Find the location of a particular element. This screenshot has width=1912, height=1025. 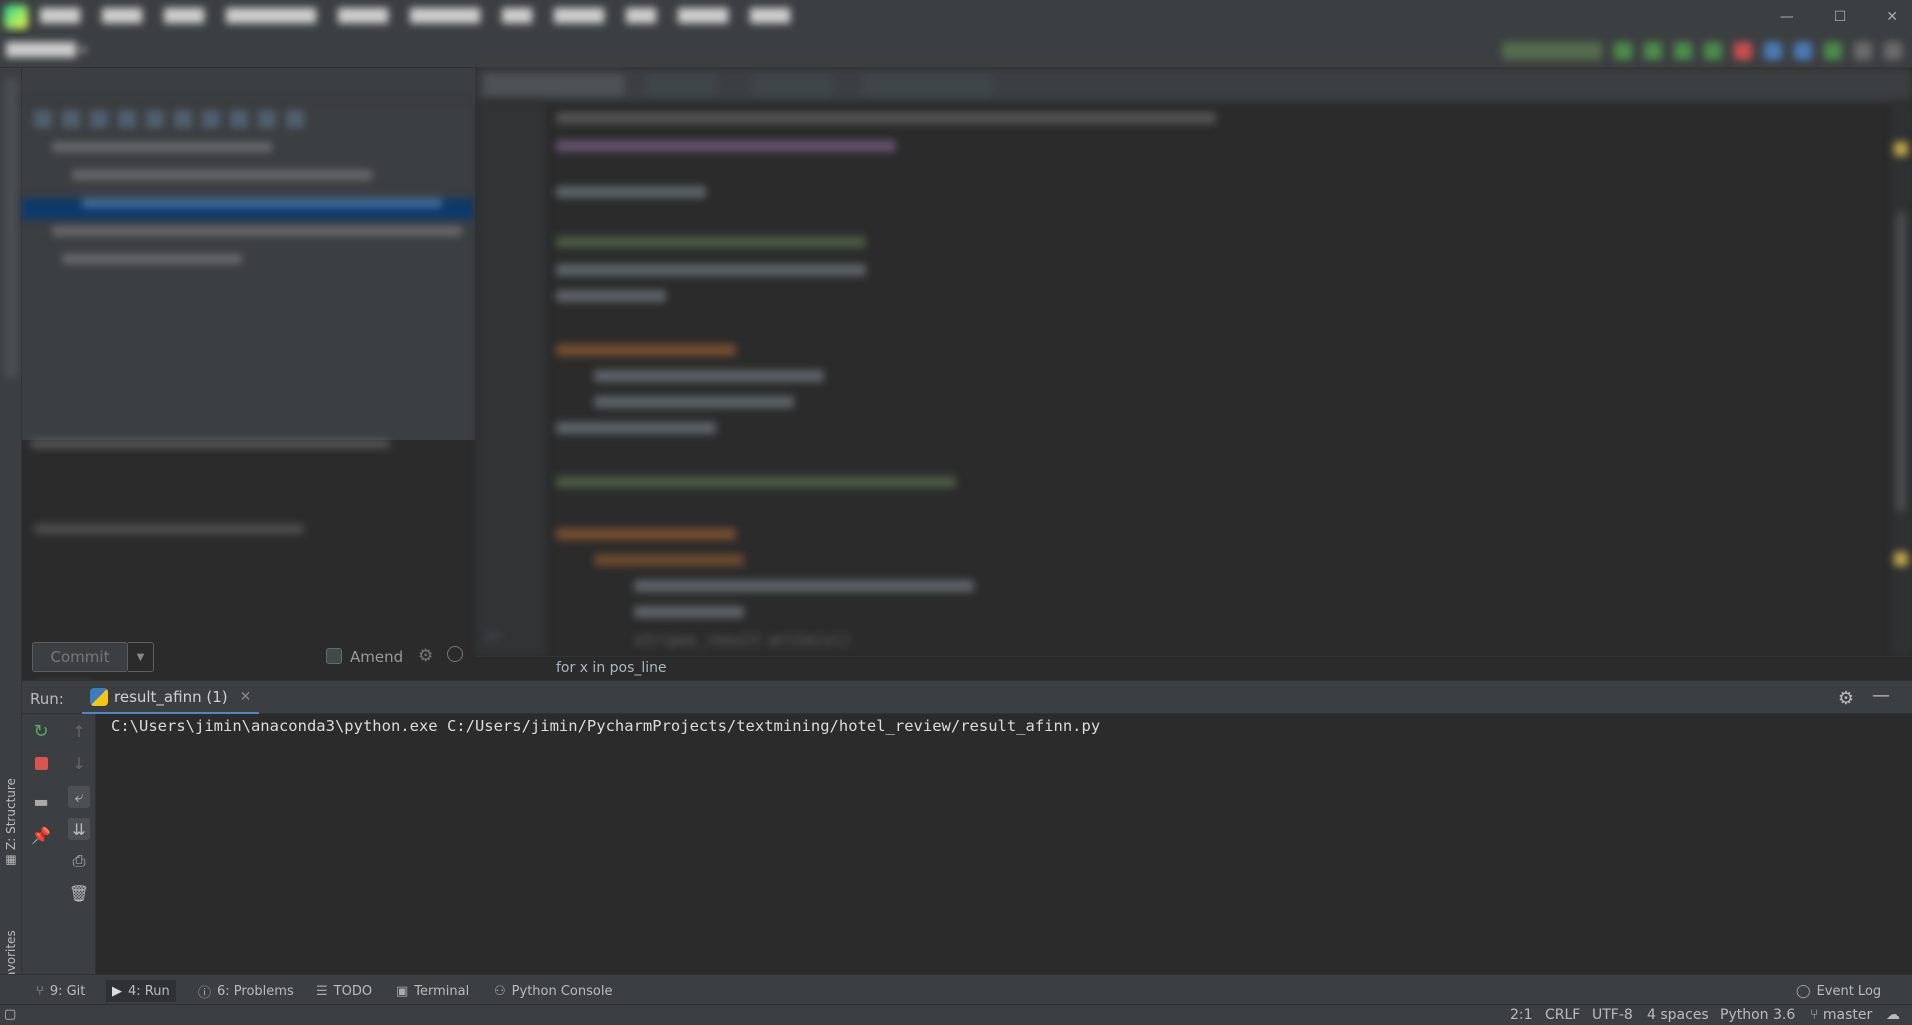

tab-run: ▶ 4: Run is located at coordinates (141, 991).